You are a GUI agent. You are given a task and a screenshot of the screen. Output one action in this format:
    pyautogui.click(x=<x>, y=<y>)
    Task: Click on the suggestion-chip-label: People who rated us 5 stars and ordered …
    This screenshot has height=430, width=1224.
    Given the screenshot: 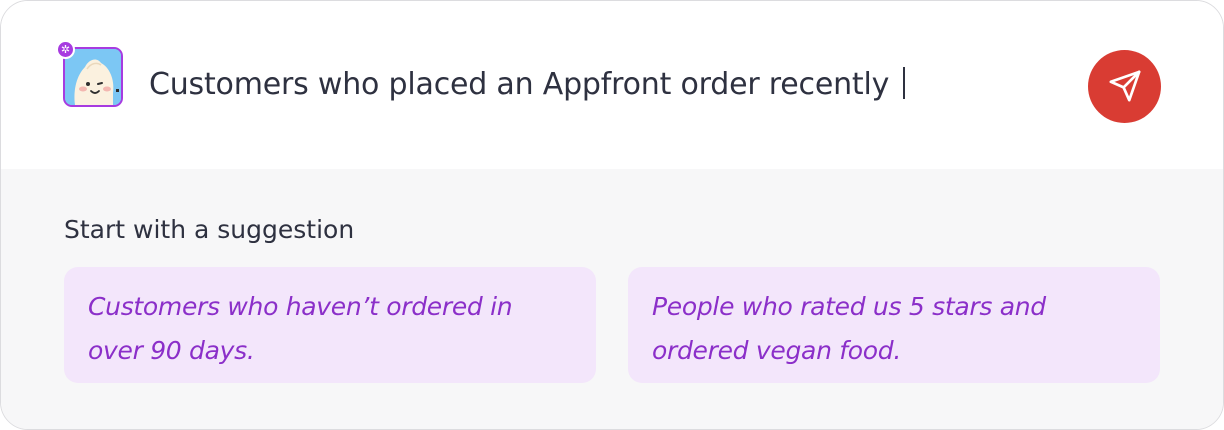 What is the action you would take?
    pyautogui.click(x=849, y=328)
    